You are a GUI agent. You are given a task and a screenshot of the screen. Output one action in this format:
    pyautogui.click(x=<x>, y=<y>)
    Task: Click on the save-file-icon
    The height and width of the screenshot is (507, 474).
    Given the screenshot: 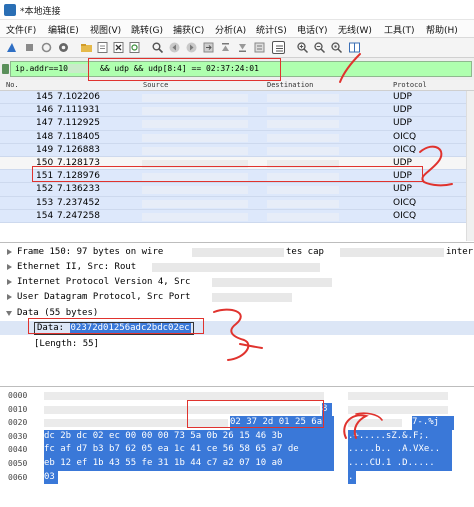 What is the action you would take?
    pyautogui.click(x=102, y=47)
    